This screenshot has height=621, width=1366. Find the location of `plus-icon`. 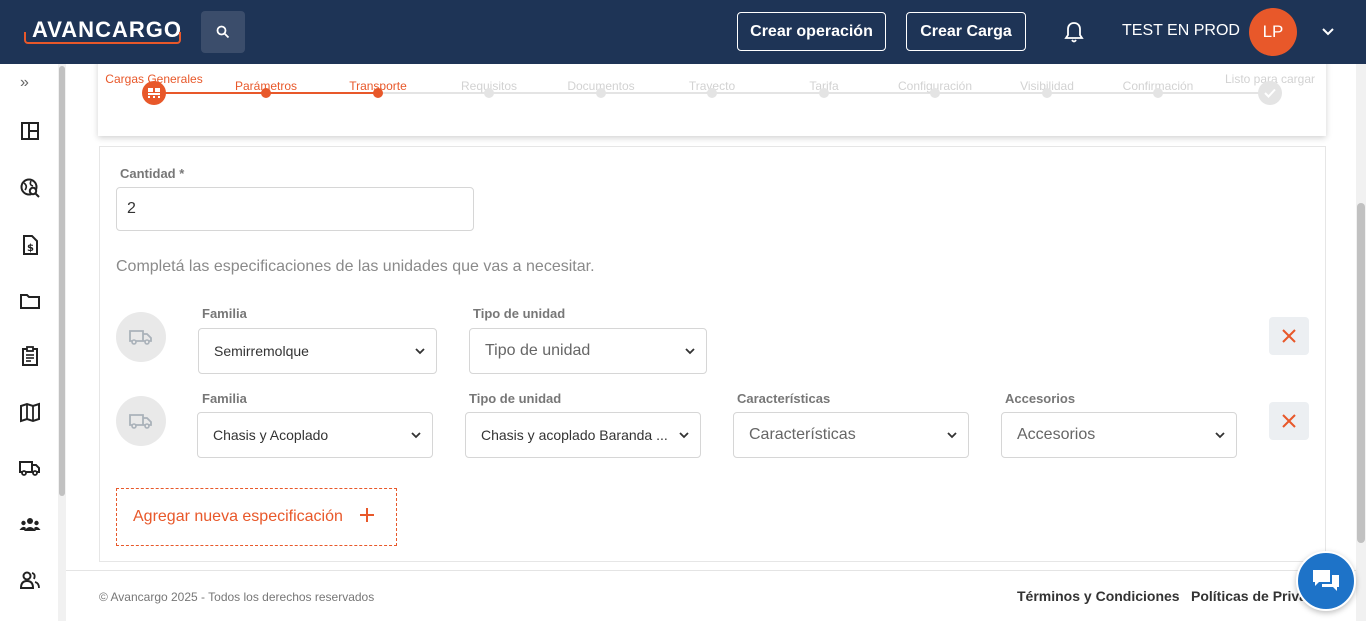

plus-icon is located at coordinates (367, 515).